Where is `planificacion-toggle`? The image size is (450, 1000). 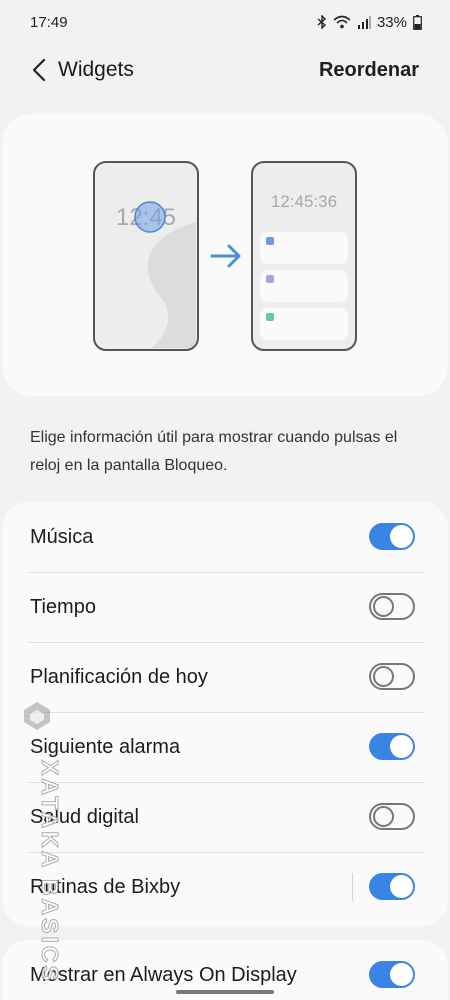 planificacion-toggle is located at coordinates (392, 676).